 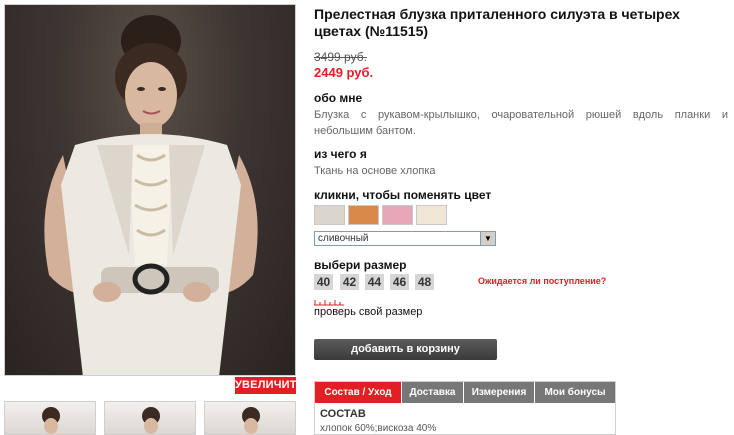 What do you see at coordinates (575, 392) in the screenshot?
I see `tab-bonuses: Мои бонусы` at bounding box center [575, 392].